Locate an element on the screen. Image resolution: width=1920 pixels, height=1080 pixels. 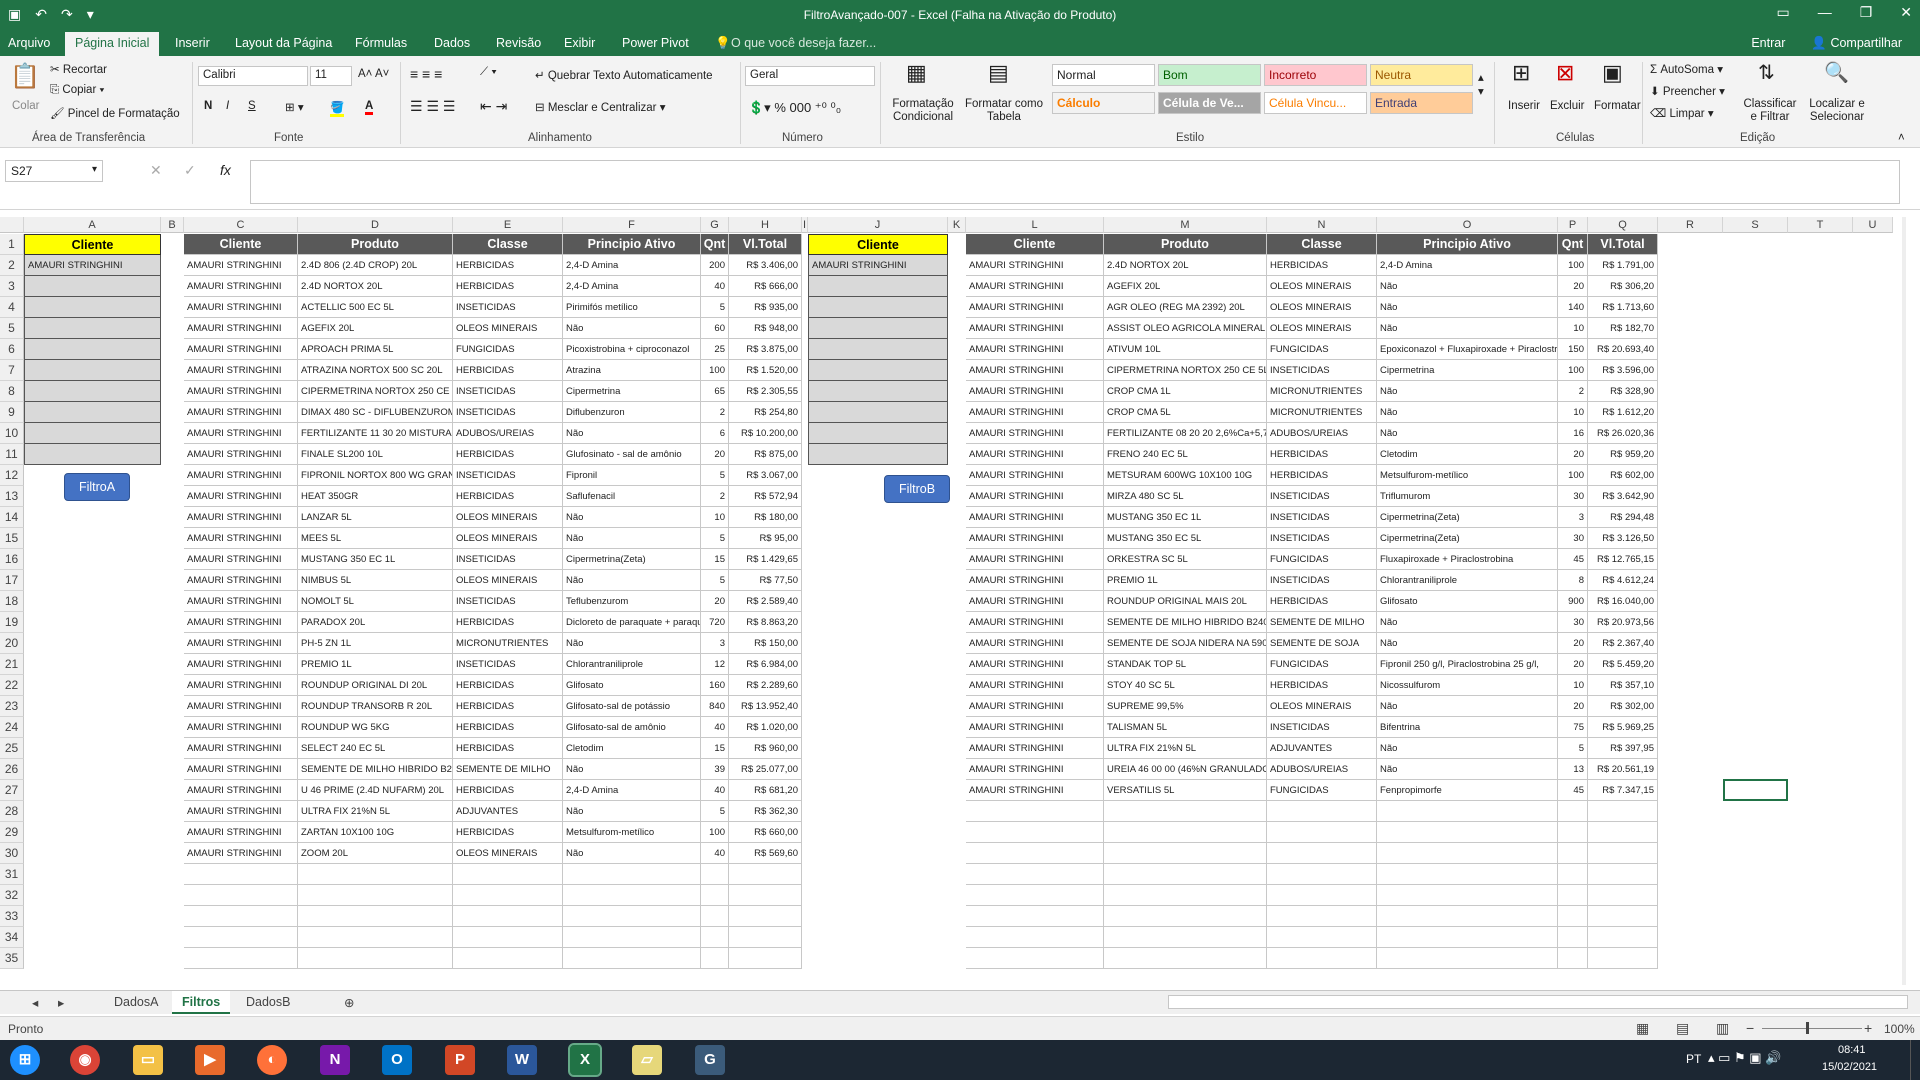
sort-filter-button: Classificar e Filtrar is located at coordinates (1770, 111).